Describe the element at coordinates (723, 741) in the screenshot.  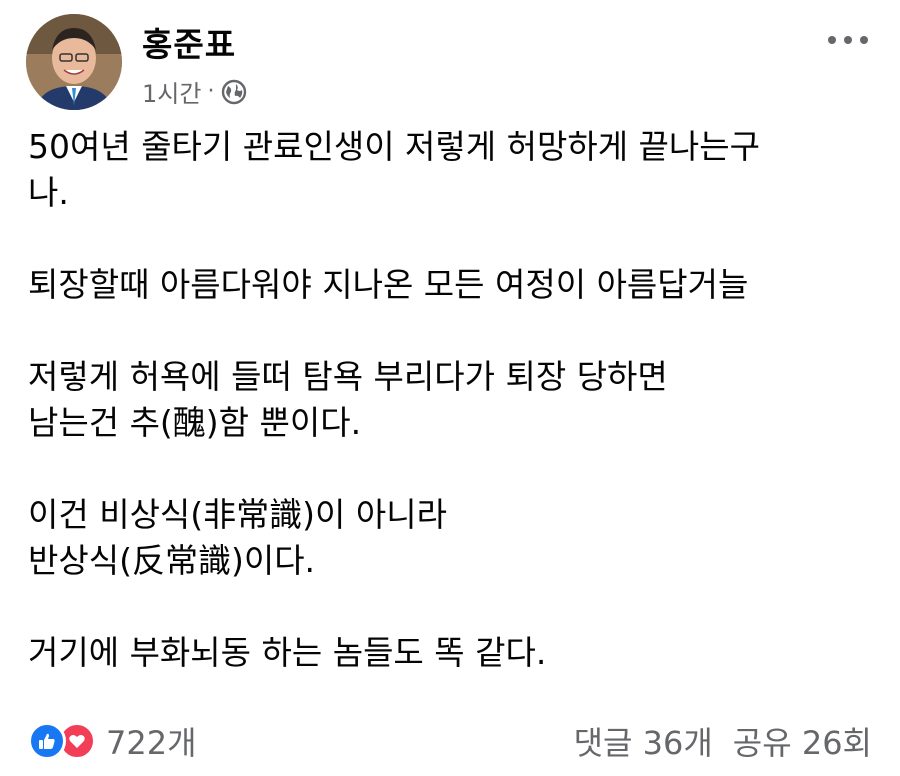
I see `engagement-counts: 댓글 36개 공유 26회` at that location.